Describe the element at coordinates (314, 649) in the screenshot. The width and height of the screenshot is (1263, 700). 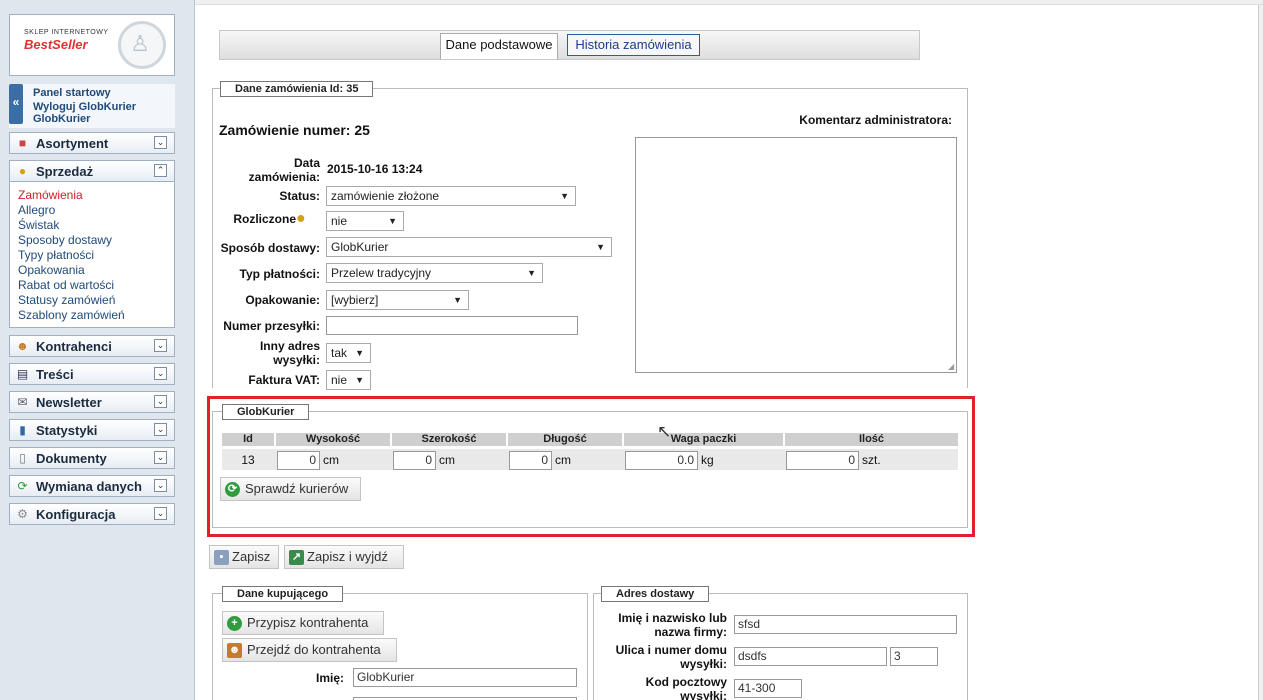
I see `goto-contractor-label: Przejdź do kontrahenta` at that location.